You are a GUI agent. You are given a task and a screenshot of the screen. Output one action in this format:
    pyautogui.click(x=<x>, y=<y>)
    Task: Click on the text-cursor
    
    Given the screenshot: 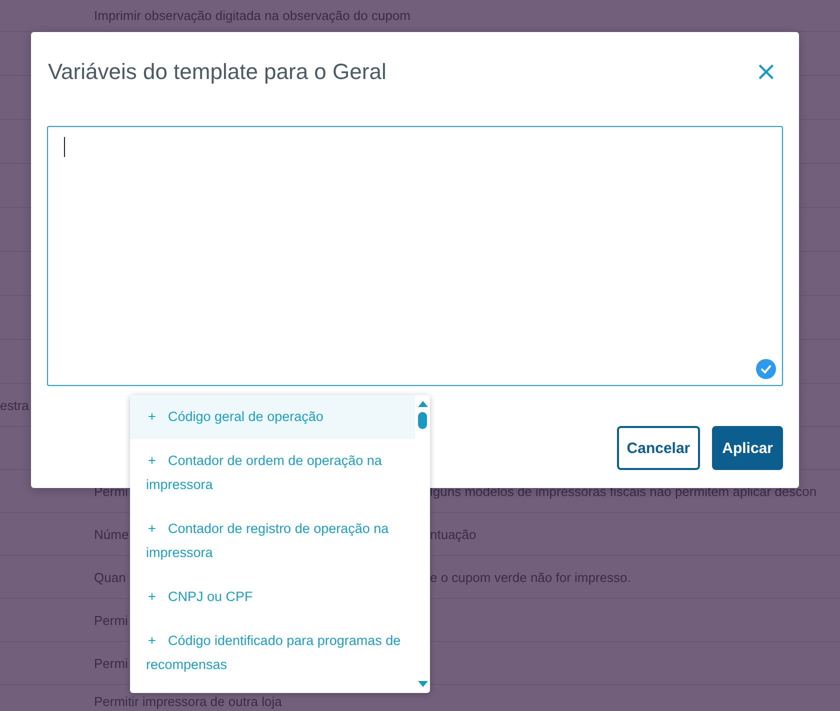 What is the action you would take?
    pyautogui.click(x=64, y=147)
    